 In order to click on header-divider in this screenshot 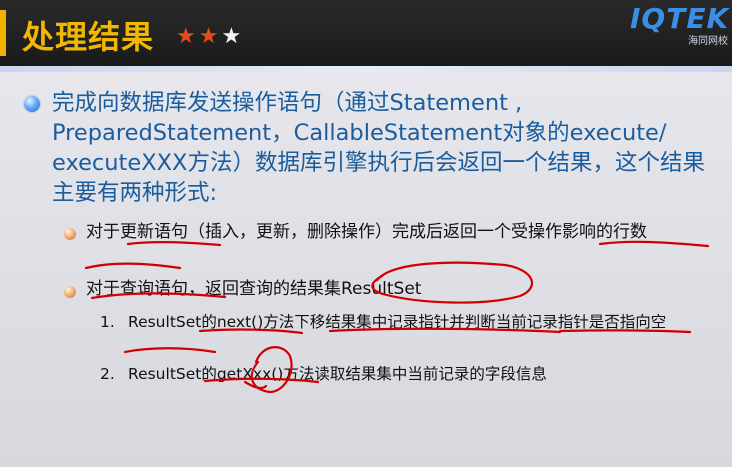, I will do `click(366, 69)`.